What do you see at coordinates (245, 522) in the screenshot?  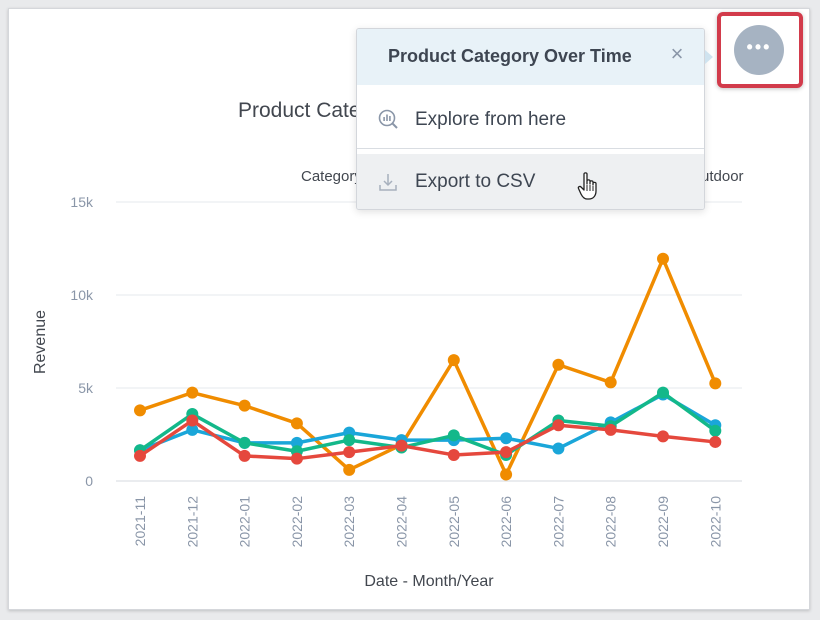 I see `x-tick-label: 2022-01` at bounding box center [245, 522].